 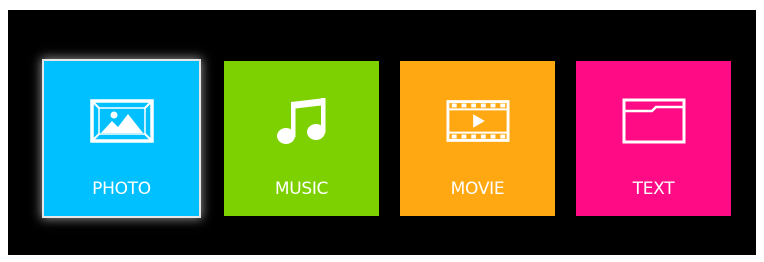 What do you see at coordinates (301, 189) in the screenshot?
I see `tile-label: MUSIC` at bounding box center [301, 189].